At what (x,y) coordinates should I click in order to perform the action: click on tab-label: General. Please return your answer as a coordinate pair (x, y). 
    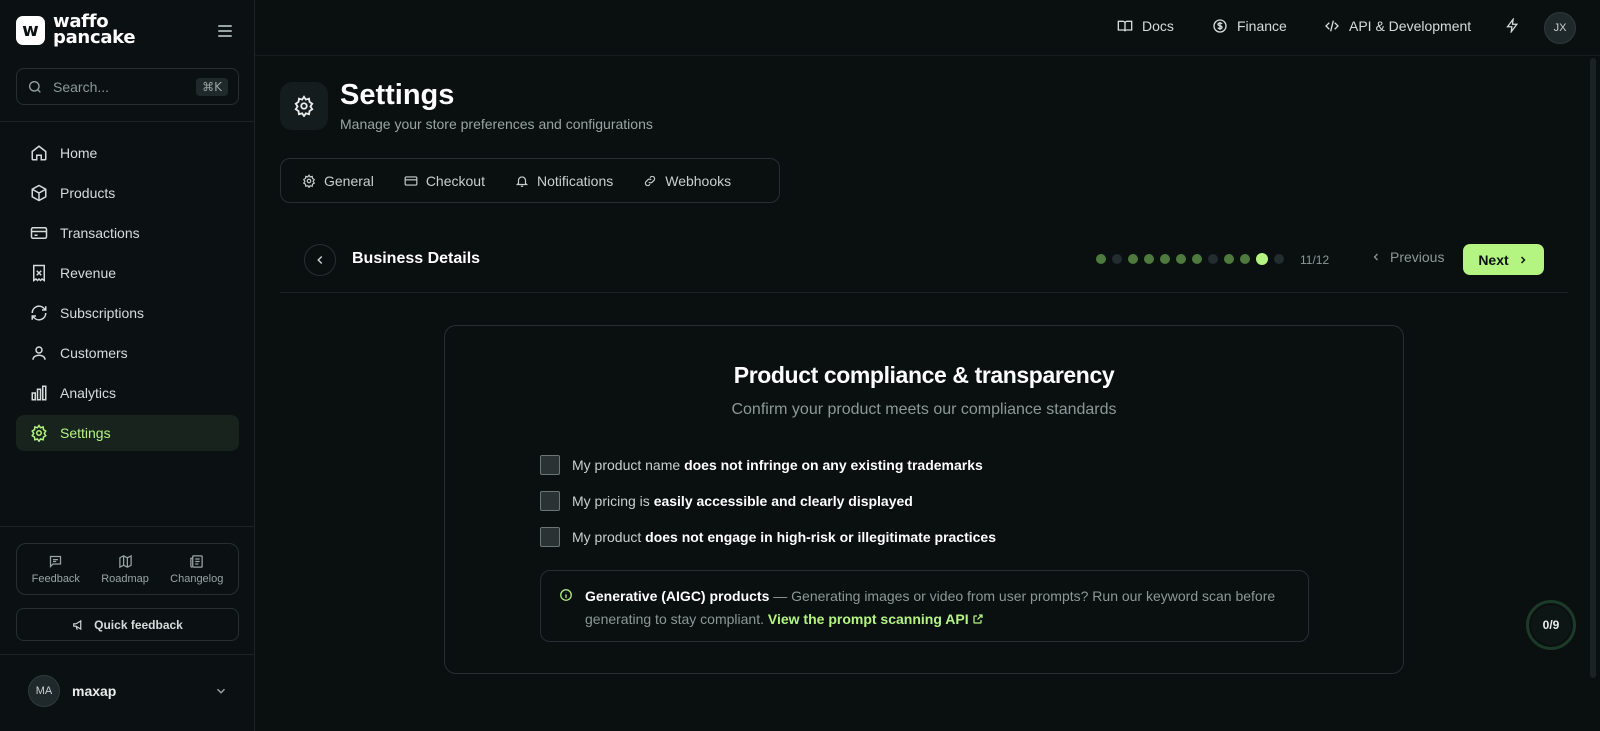
    Looking at the image, I should click on (349, 180).